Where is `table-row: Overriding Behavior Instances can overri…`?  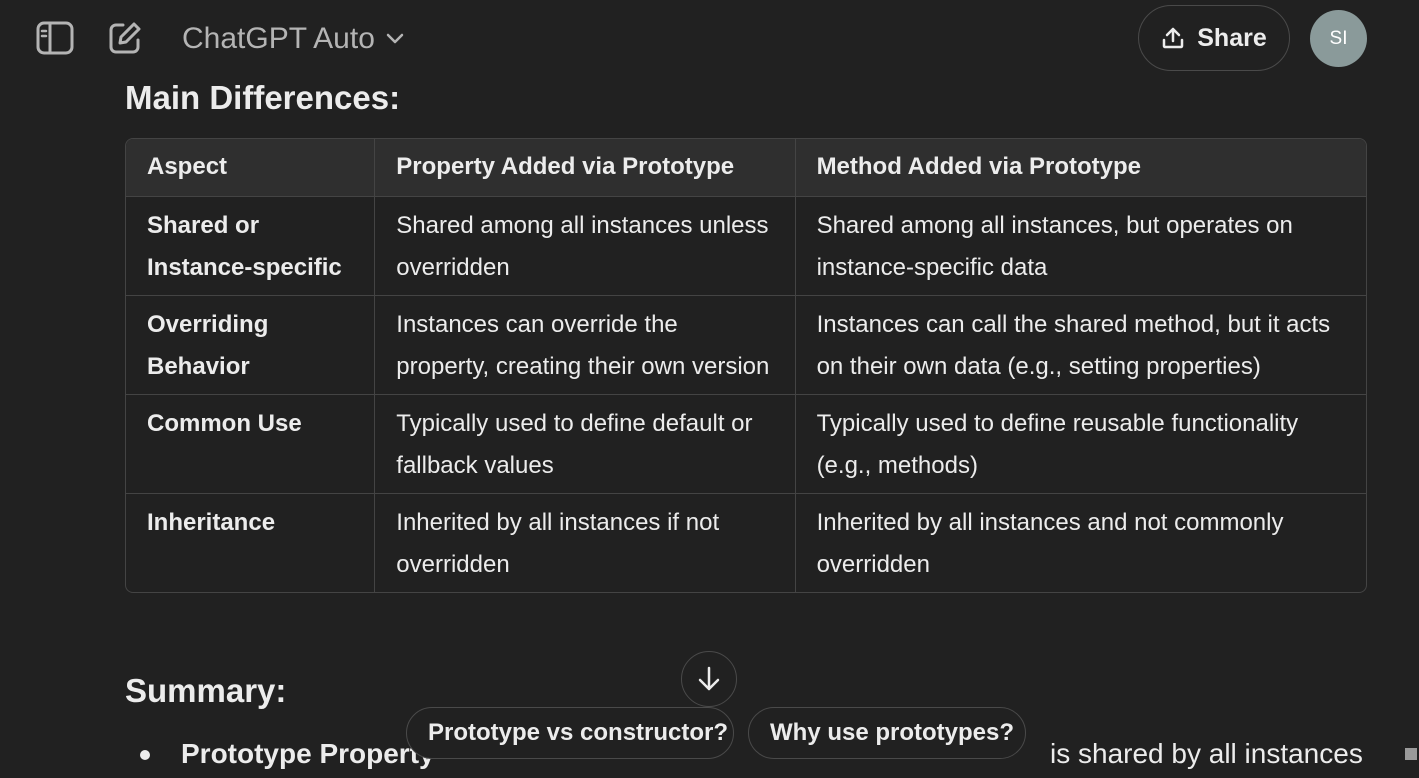 table-row: Overriding Behavior Instances can overri… is located at coordinates (746, 345).